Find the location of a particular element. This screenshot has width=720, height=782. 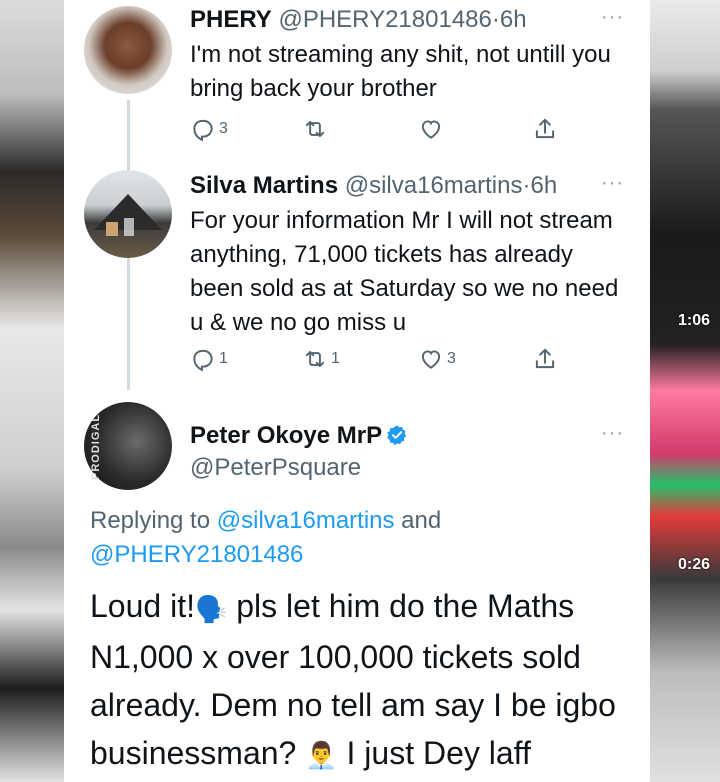

tweet-text-part: I just Dey laff is located at coordinates (434, 752).